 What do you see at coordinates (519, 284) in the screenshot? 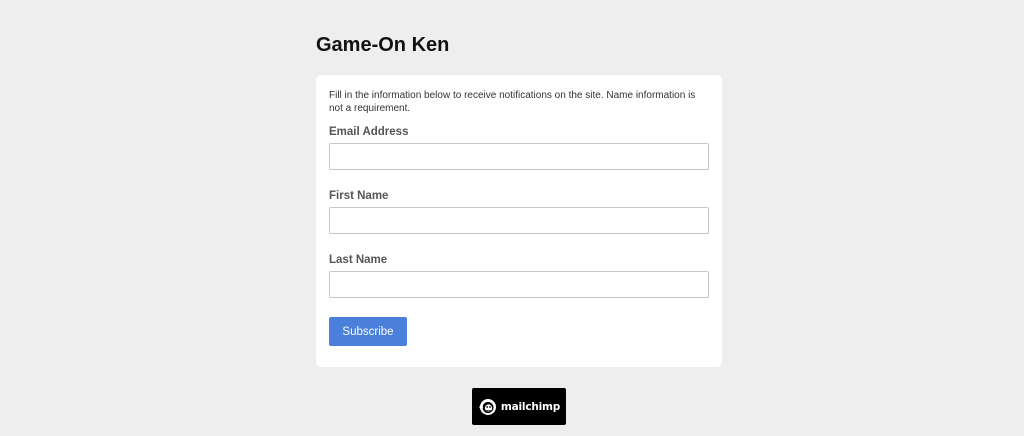
I see `last-name-input` at bounding box center [519, 284].